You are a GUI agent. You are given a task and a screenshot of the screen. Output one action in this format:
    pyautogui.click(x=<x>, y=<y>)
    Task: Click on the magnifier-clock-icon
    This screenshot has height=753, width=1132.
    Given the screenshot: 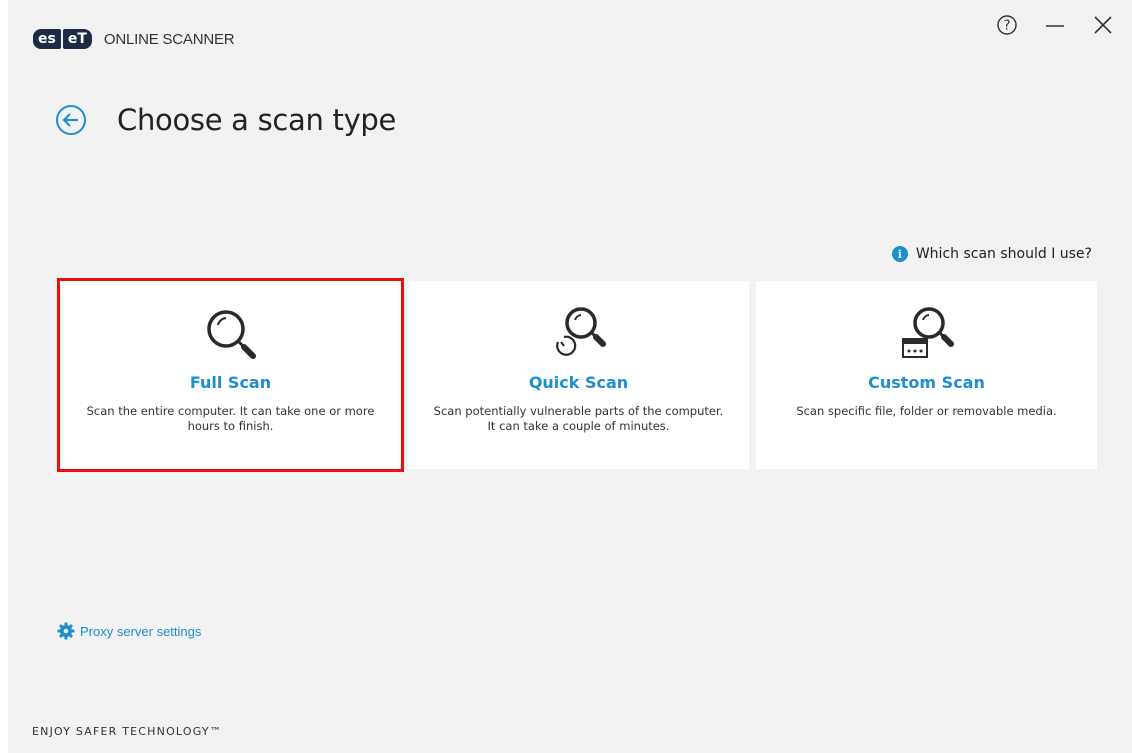 What is the action you would take?
    pyautogui.click(x=580, y=331)
    